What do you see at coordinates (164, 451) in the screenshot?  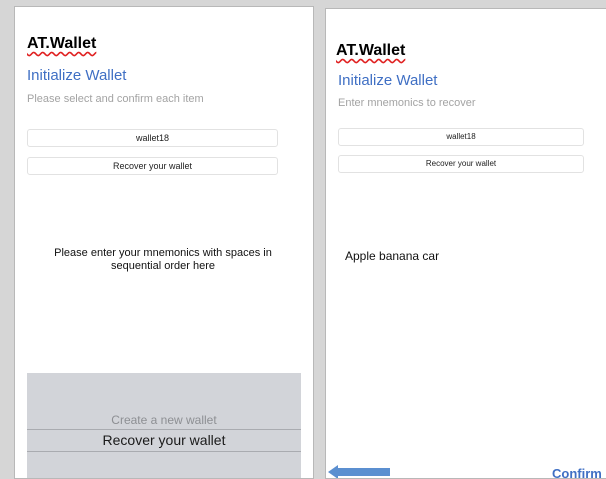 I see `picker-divider-bottom` at bounding box center [164, 451].